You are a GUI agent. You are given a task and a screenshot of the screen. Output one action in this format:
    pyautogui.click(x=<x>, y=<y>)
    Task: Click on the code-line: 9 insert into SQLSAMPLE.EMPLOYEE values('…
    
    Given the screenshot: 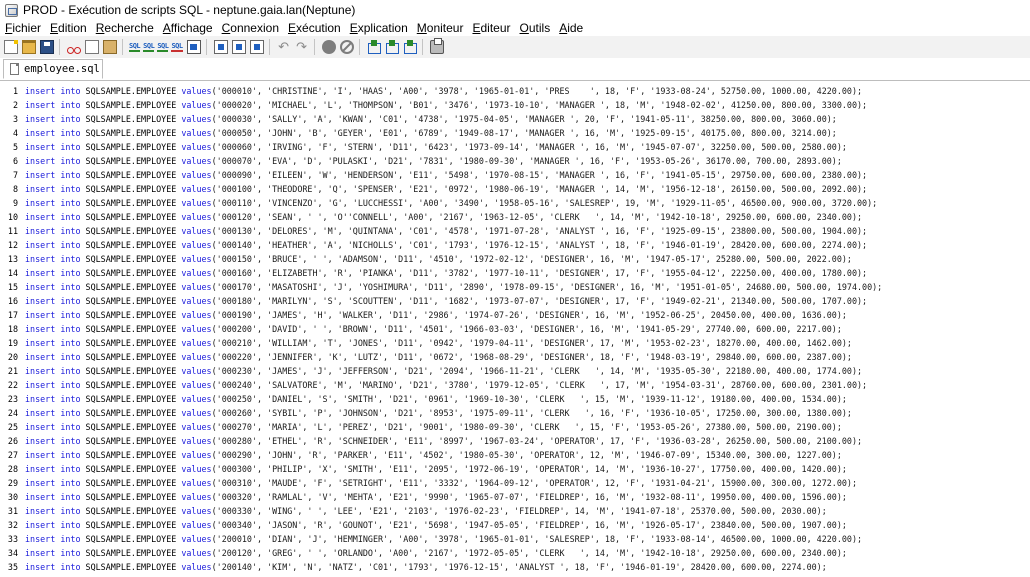 What is the action you would take?
    pyautogui.click(x=515, y=203)
    